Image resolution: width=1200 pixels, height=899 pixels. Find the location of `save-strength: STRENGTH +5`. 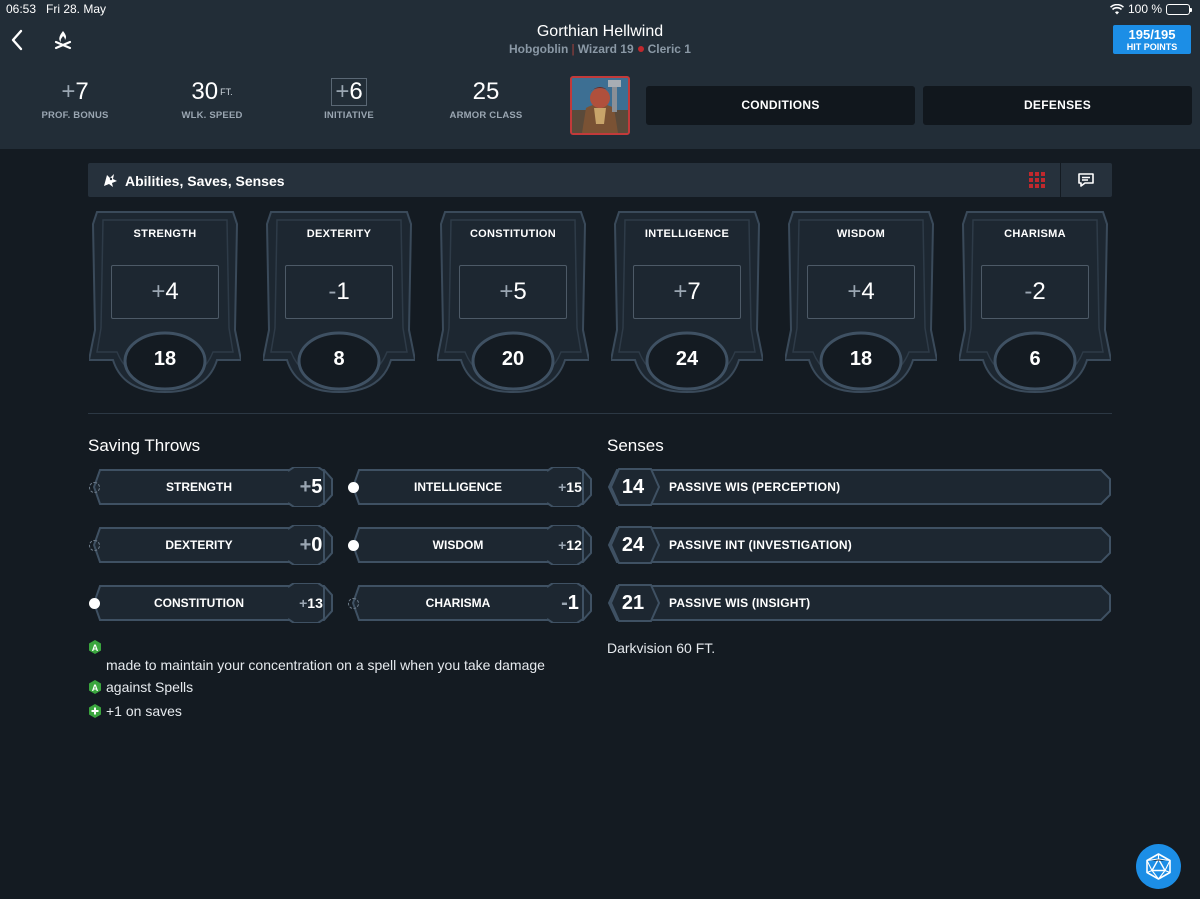

save-strength: STRENGTH +5 is located at coordinates (211, 487).